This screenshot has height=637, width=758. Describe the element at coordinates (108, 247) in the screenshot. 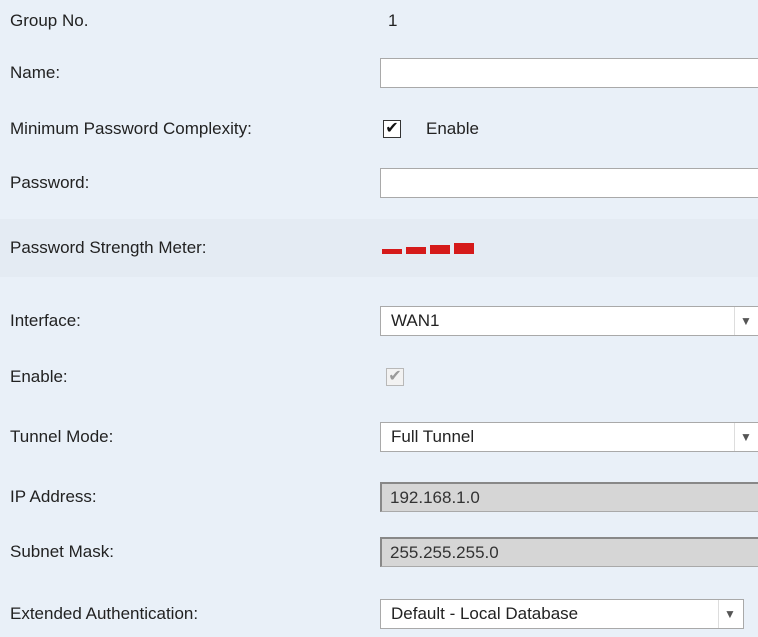

I see `password-strength-label: Password Strength Meter:` at that location.